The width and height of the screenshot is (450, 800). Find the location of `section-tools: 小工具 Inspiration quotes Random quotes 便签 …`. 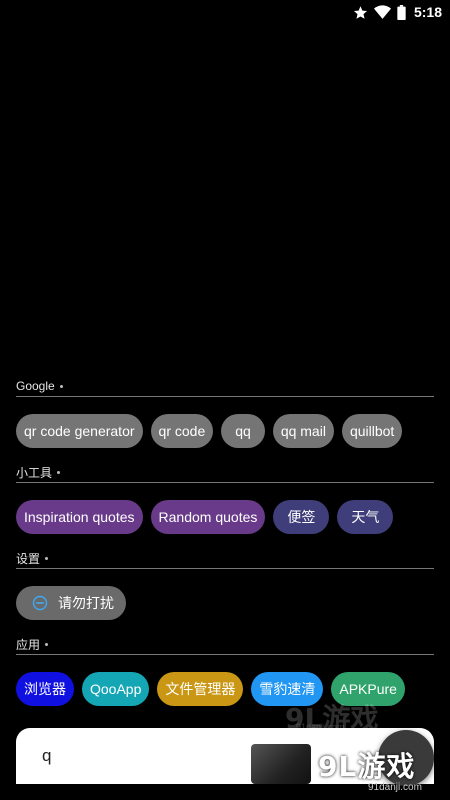

section-tools: 小工具 Inspiration quotes Random quotes 便签 … is located at coordinates (225, 499).